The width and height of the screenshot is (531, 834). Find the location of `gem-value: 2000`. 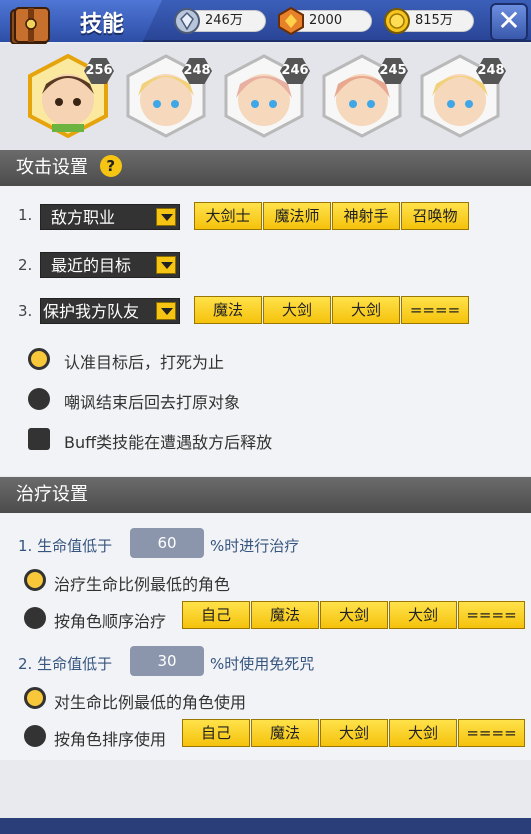

gem-value: 2000 is located at coordinates (326, 20).